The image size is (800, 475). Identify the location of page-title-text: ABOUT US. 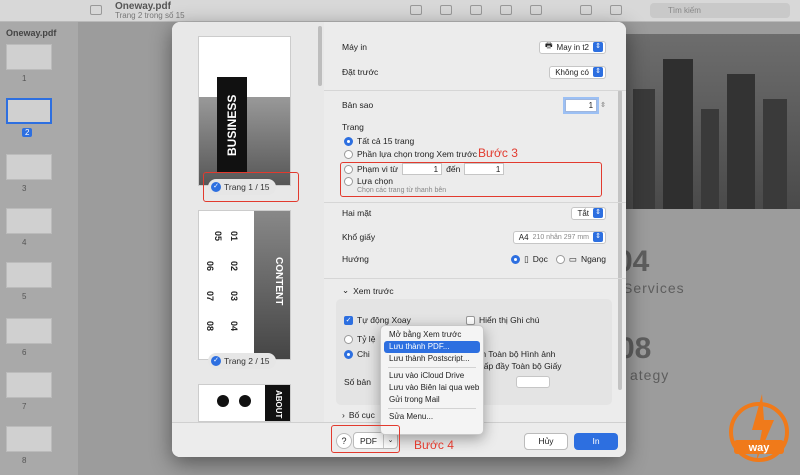
(268, 403).